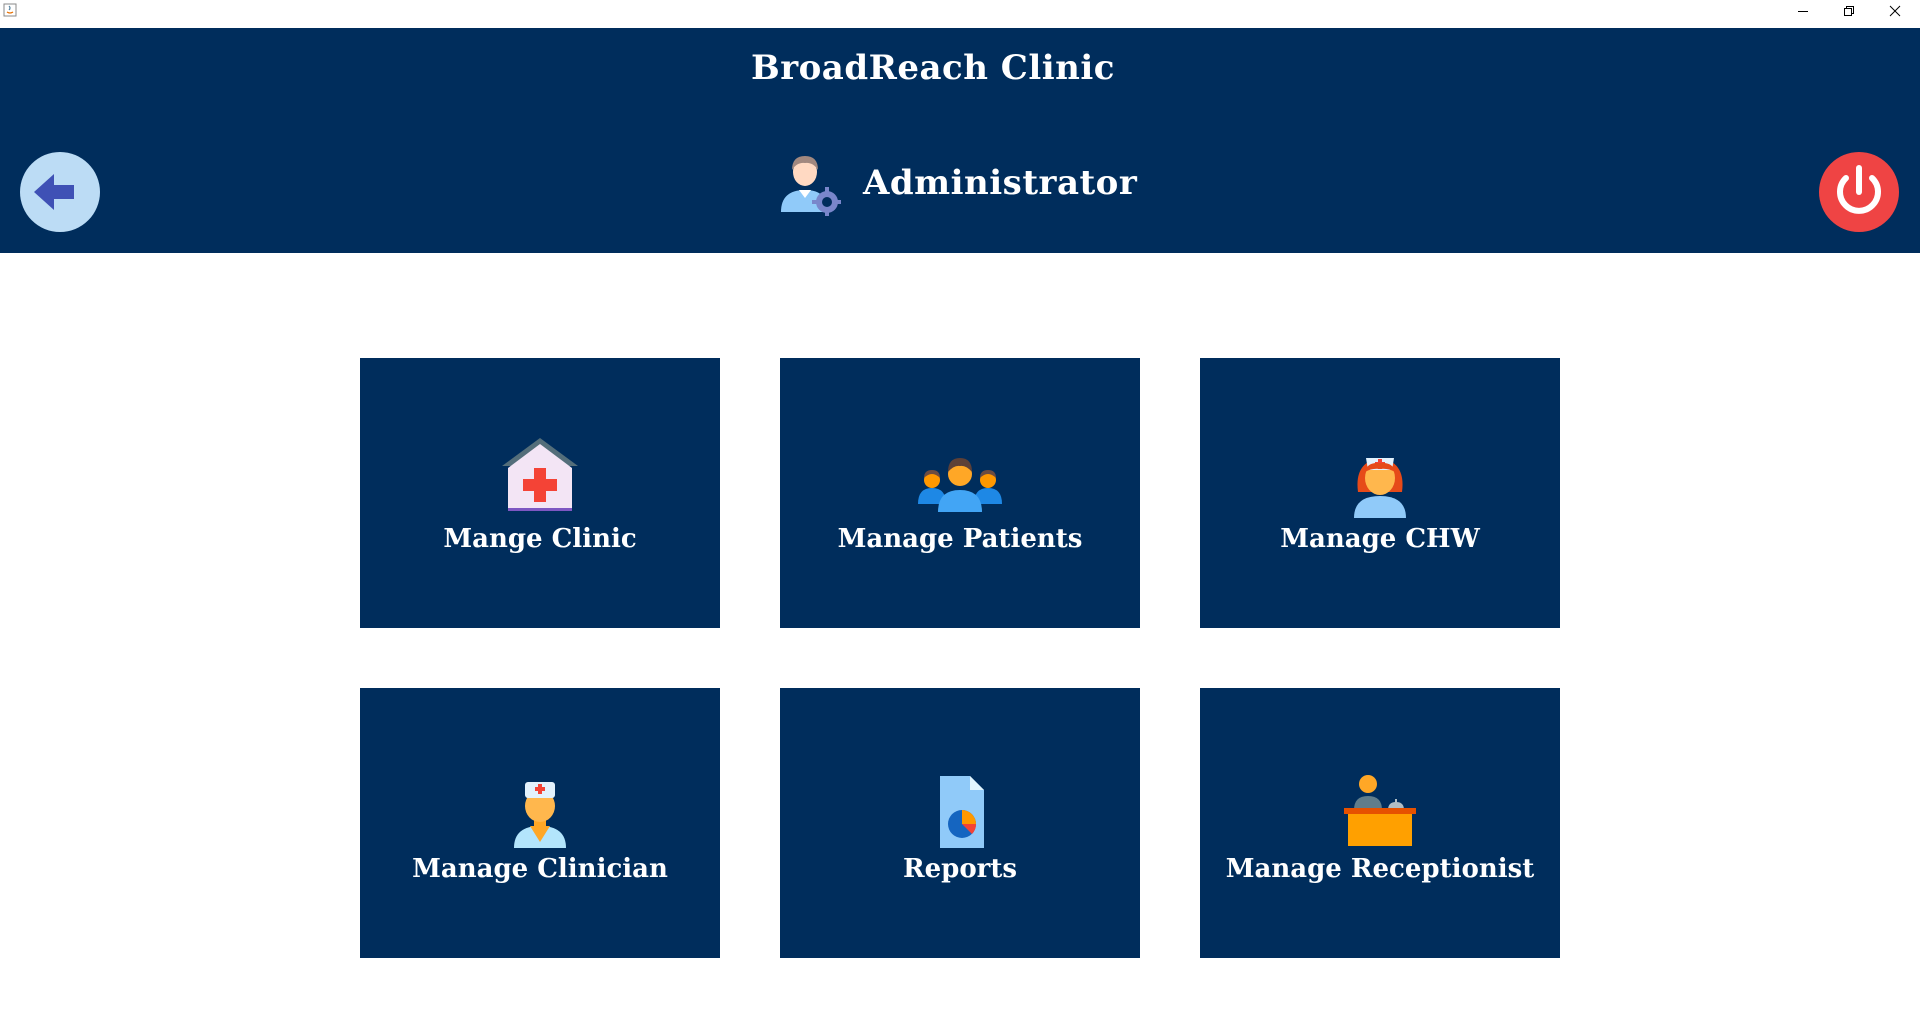 This screenshot has width=1920, height=1033. What do you see at coordinates (1380, 488) in the screenshot?
I see `nurse-icon` at bounding box center [1380, 488].